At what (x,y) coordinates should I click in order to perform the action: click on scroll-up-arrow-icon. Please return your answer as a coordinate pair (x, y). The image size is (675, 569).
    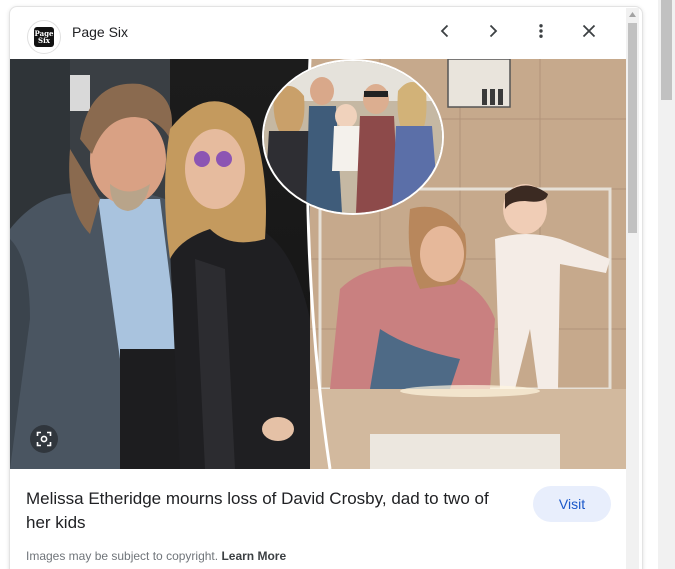
    Looking at the image, I should click on (632, 14).